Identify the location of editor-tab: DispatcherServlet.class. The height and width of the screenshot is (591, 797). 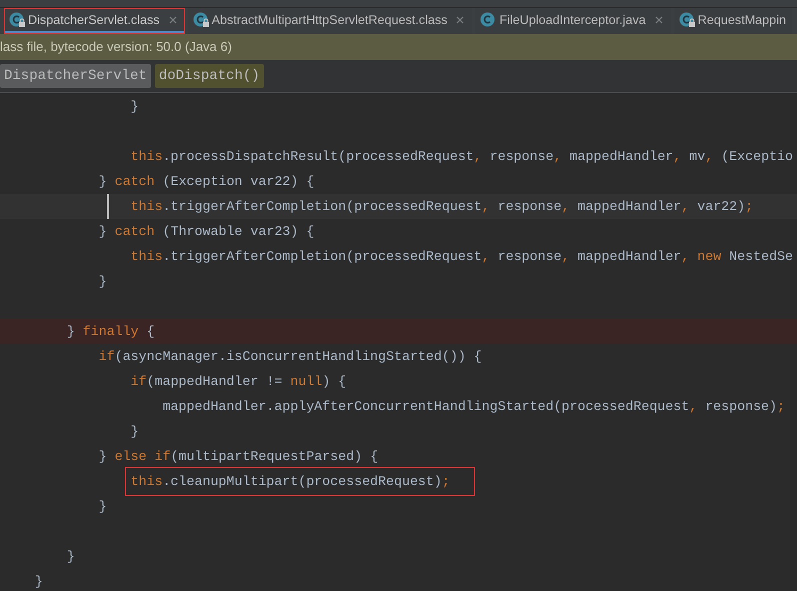
(94, 21).